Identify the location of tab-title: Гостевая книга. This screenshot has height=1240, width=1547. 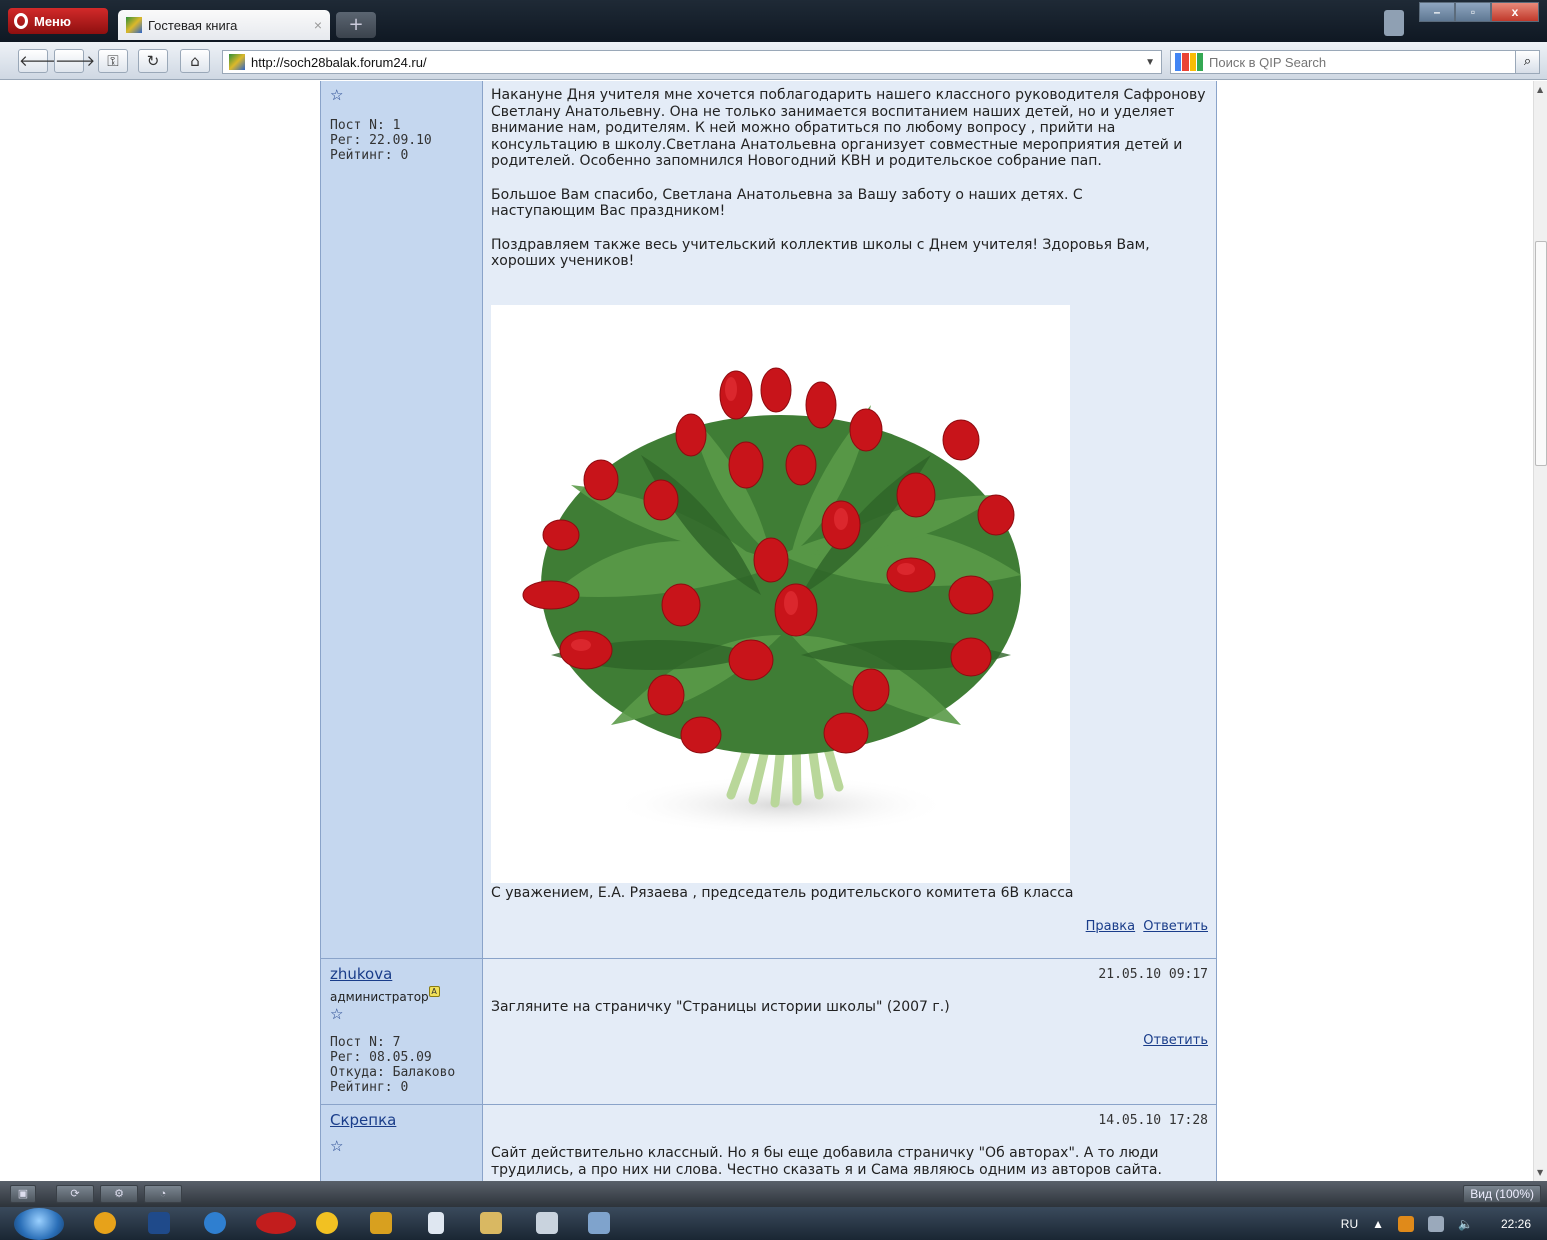
(193, 25).